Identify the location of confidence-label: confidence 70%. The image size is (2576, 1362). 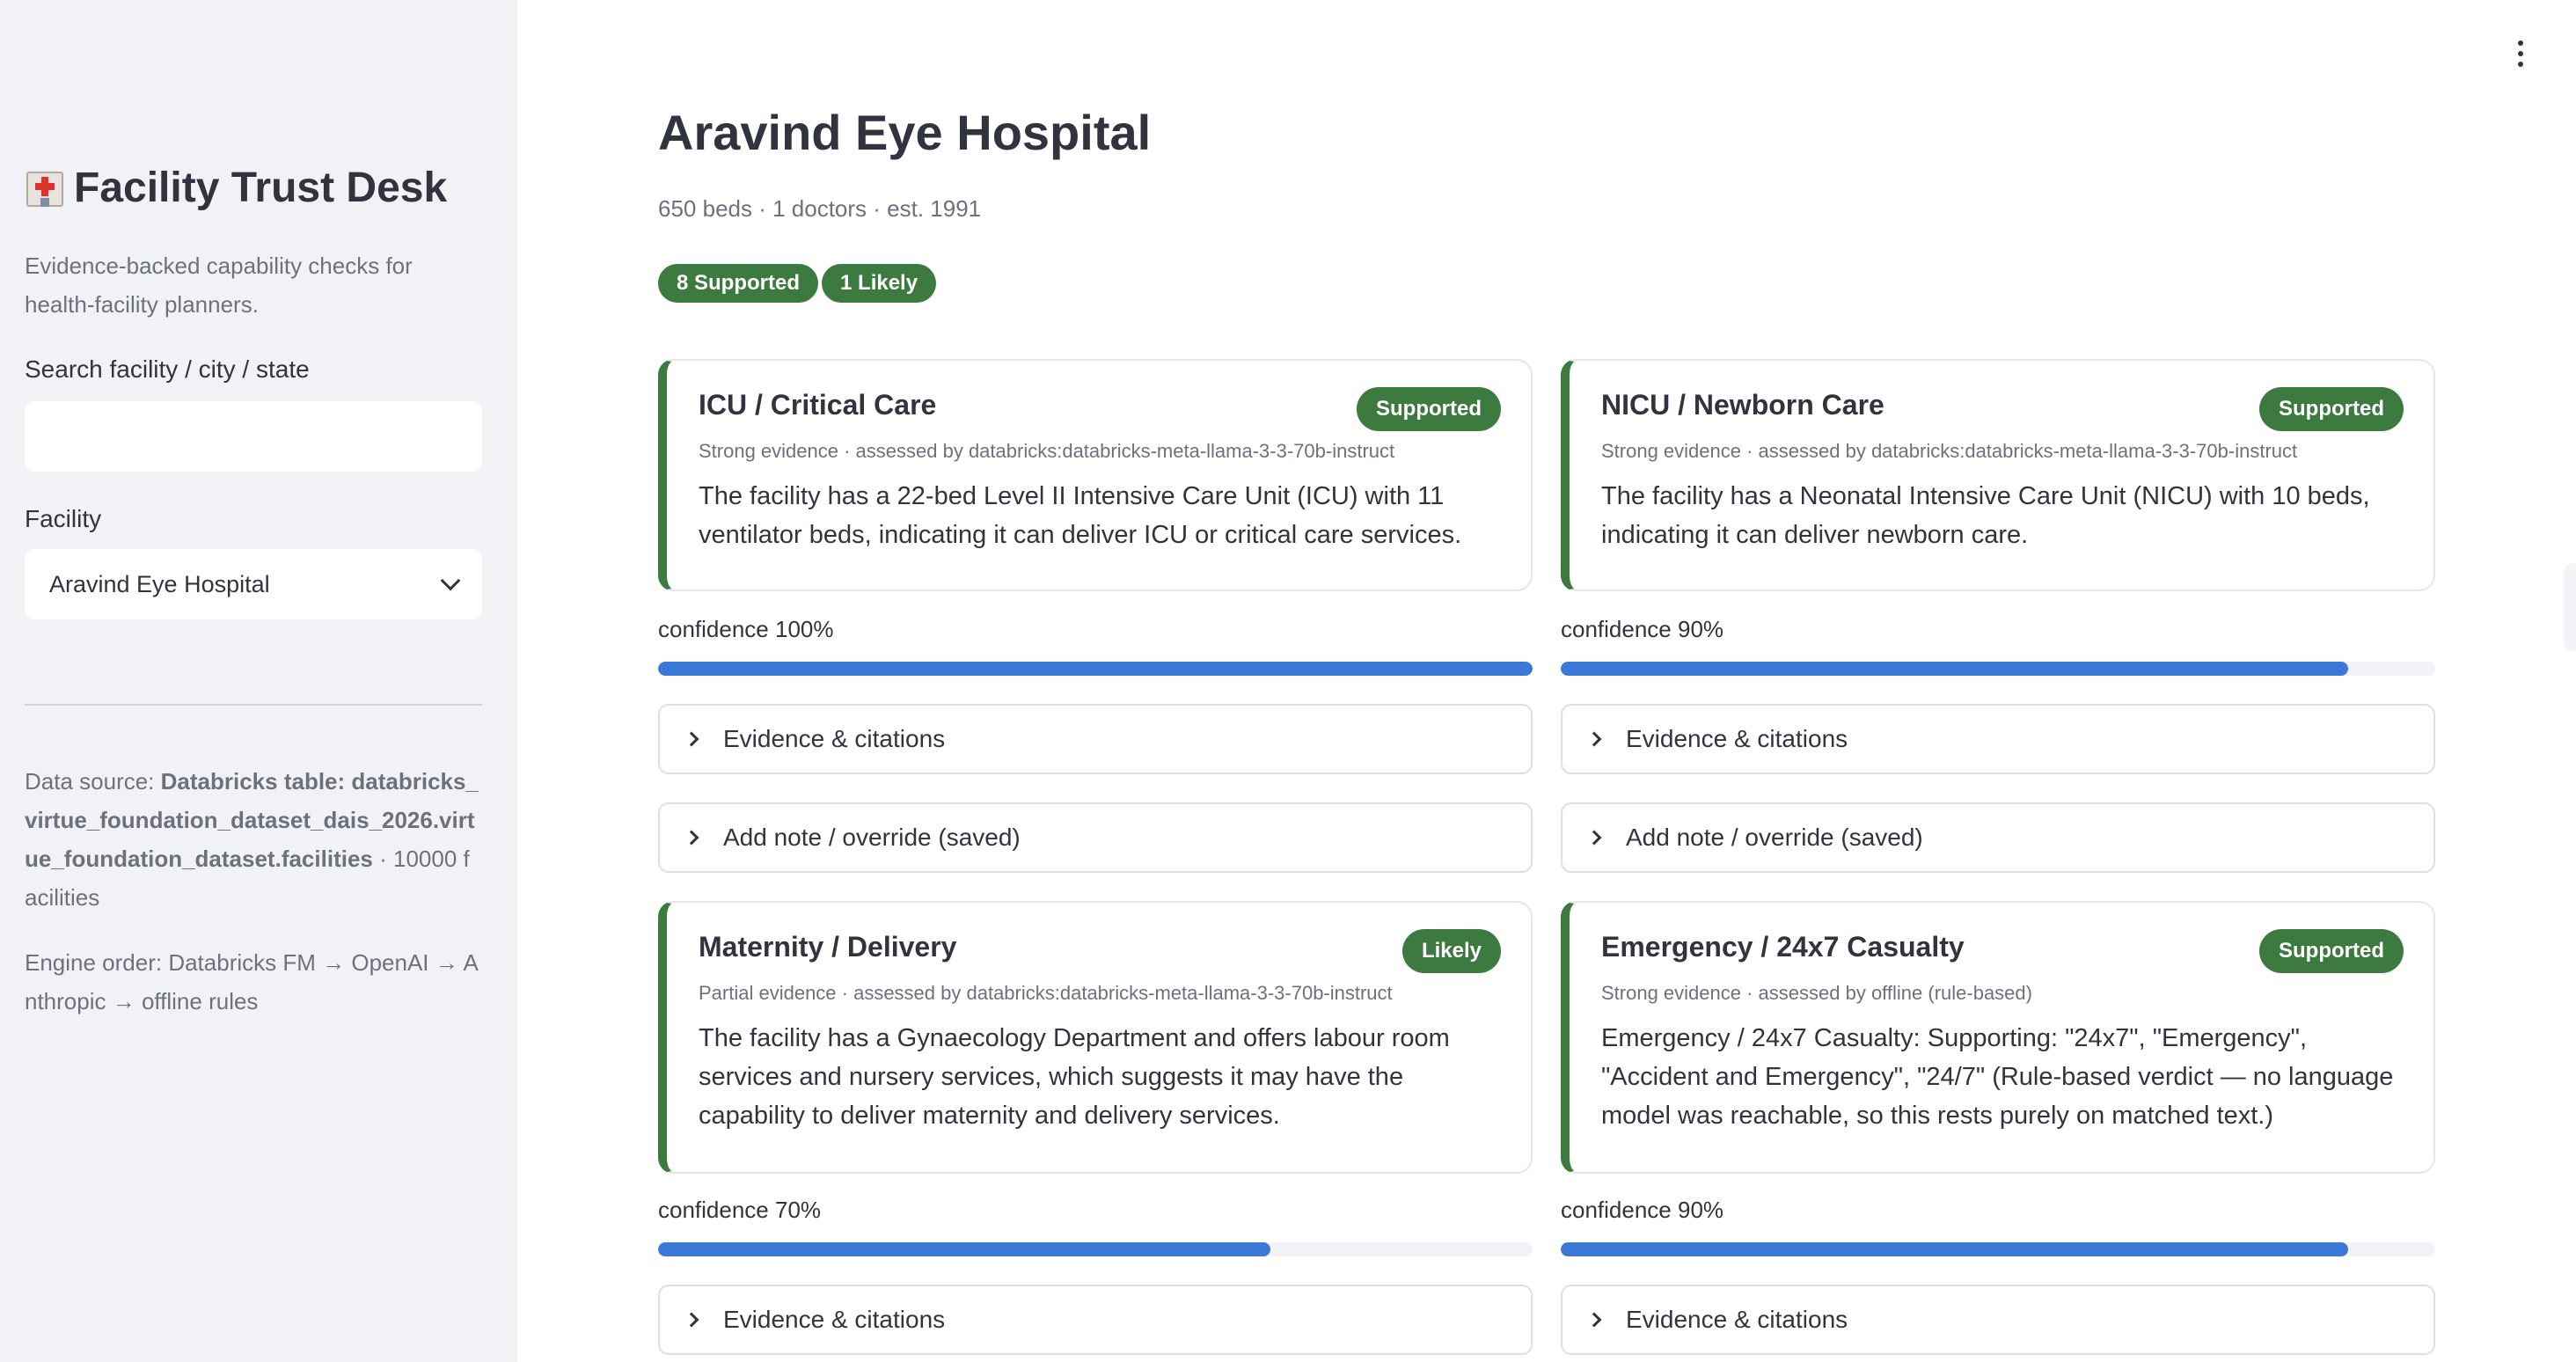
(740, 1210).